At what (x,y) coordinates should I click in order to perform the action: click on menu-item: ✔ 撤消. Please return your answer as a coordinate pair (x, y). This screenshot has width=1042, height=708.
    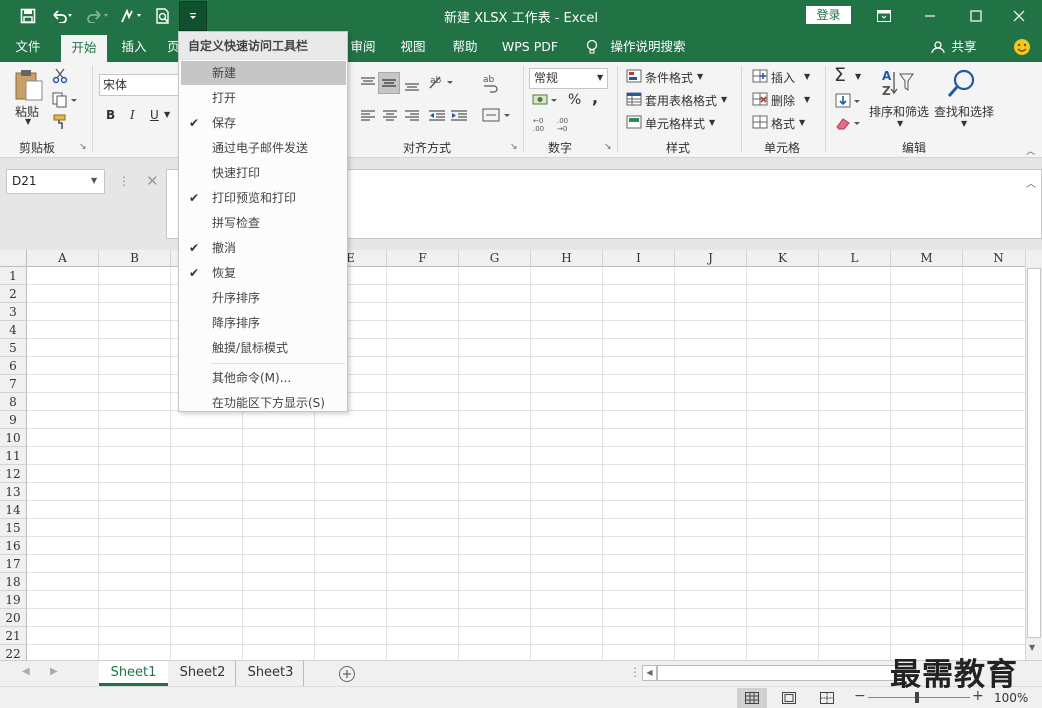
    Looking at the image, I should click on (263, 248).